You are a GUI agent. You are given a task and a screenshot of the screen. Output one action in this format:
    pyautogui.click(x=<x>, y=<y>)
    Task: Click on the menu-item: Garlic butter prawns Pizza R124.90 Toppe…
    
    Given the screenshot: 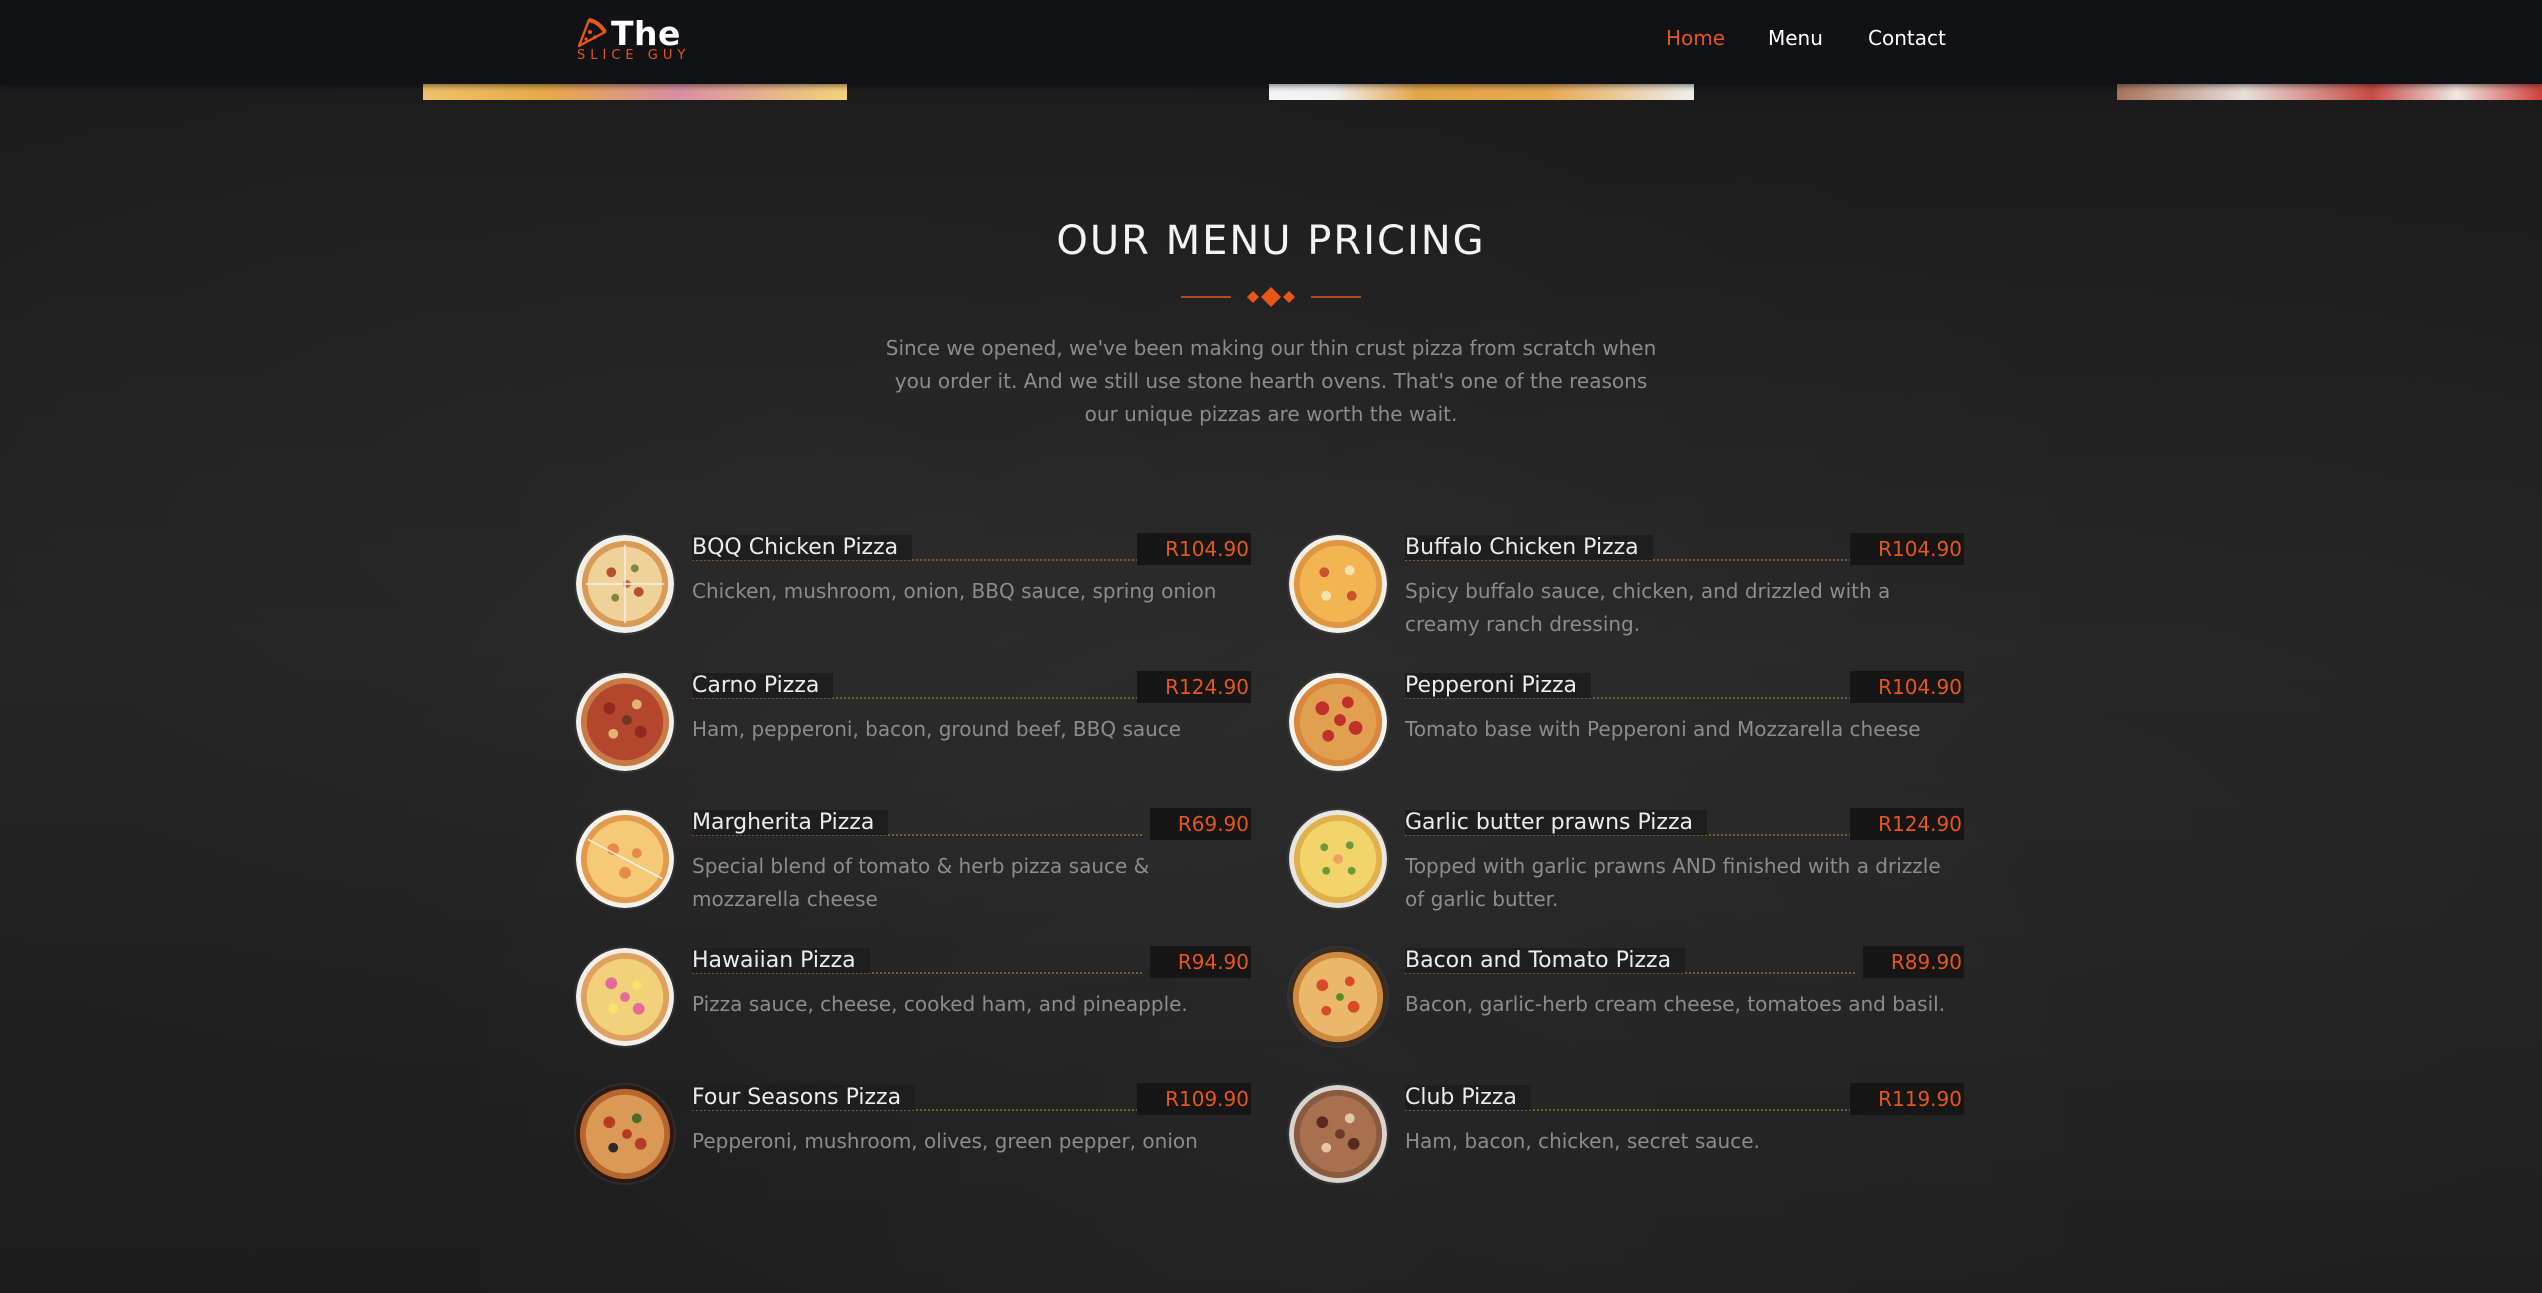 What is the action you would take?
    pyautogui.click(x=1626, y=864)
    